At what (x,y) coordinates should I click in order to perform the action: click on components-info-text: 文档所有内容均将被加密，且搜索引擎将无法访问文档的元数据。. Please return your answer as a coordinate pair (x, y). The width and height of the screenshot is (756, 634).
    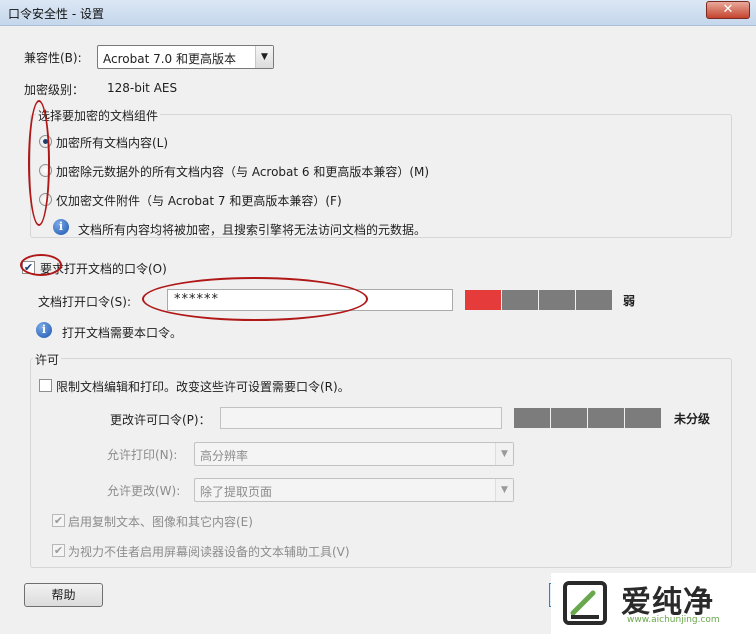
    Looking at the image, I should click on (252, 230).